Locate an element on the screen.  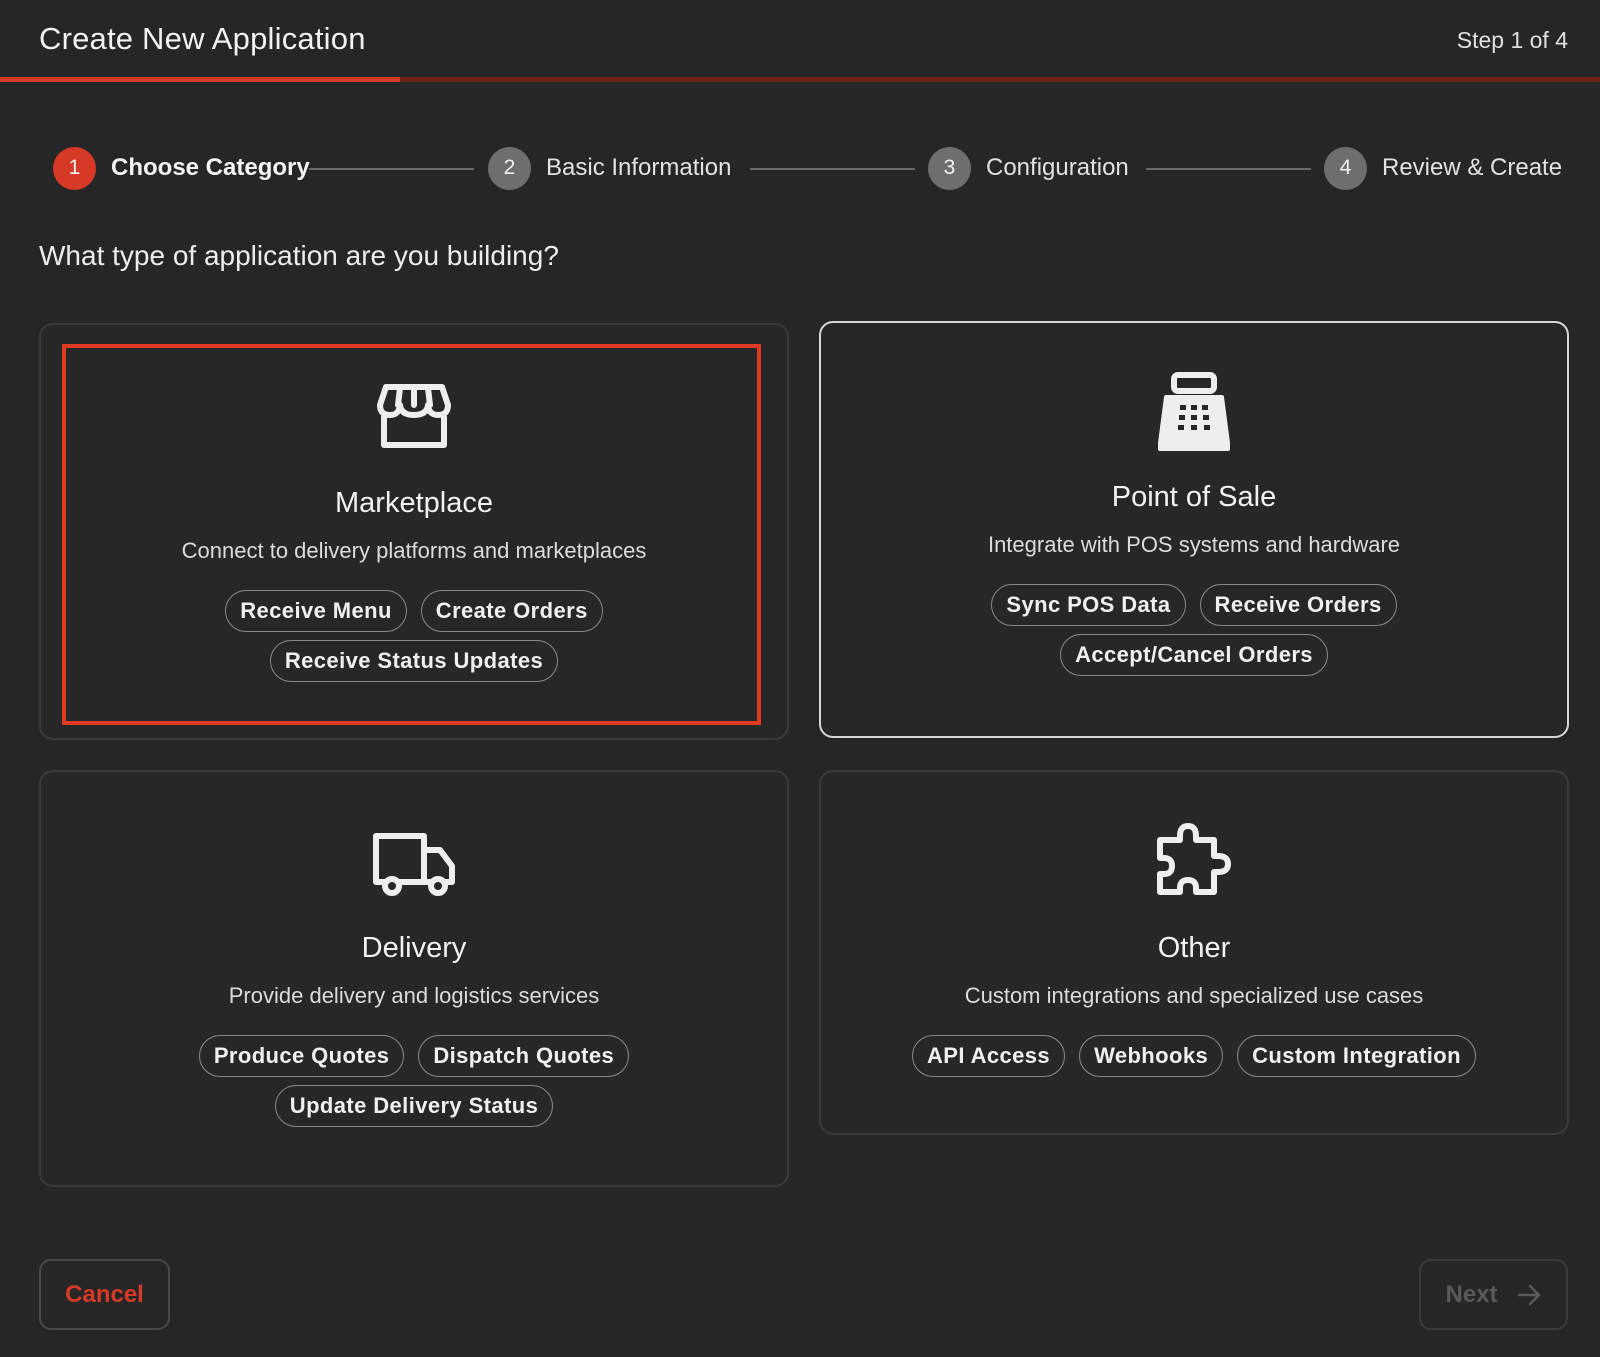
next-button-label: Next is located at coordinates (1471, 1294).